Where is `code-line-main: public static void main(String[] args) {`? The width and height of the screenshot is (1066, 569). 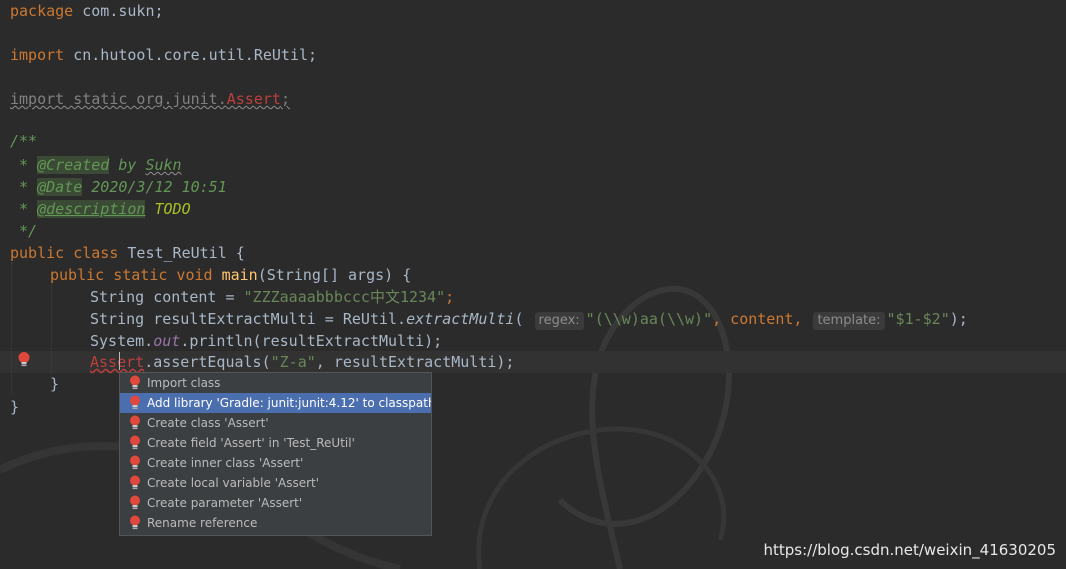 code-line-main: public static void main(String[] args) { is located at coordinates (230, 275).